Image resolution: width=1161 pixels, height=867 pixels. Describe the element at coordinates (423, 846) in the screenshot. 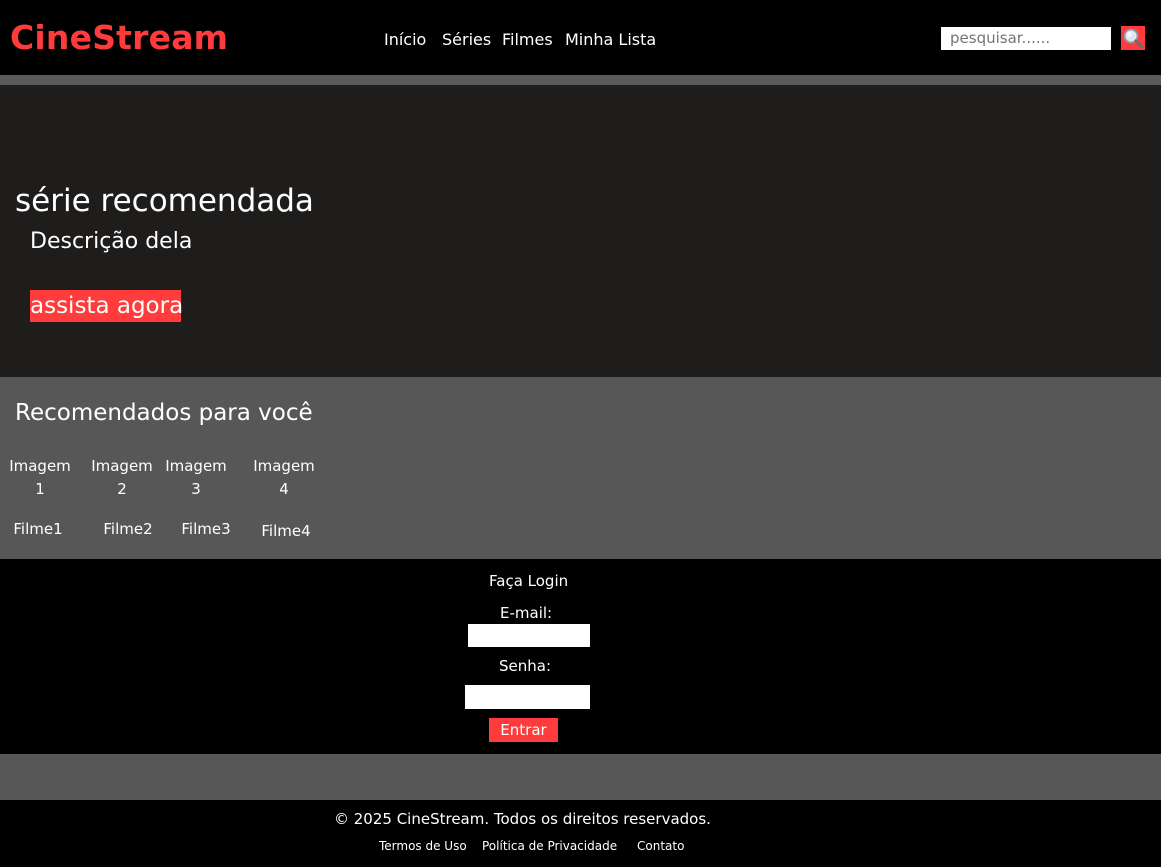

I see `footer-link-terms: Termos de Uso` at that location.